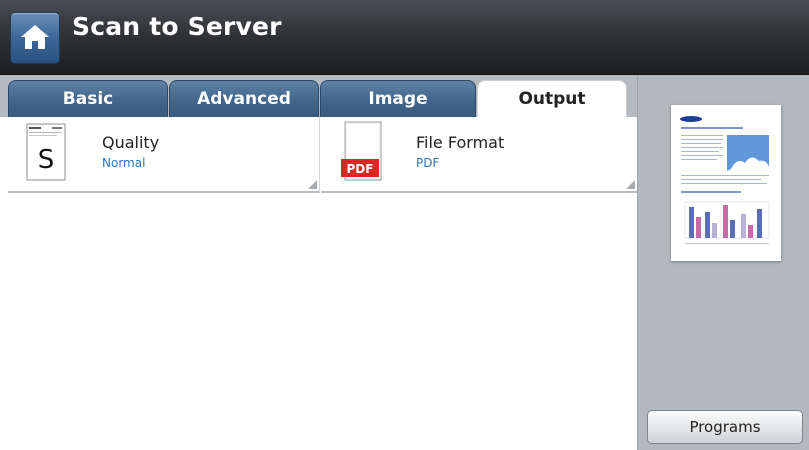  I want to click on preview-page-icon, so click(726, 183).